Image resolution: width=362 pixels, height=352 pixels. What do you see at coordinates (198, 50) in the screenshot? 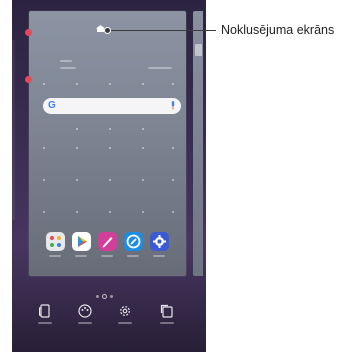
I see `widget-preview-icon` at bounding box center [198, 50].